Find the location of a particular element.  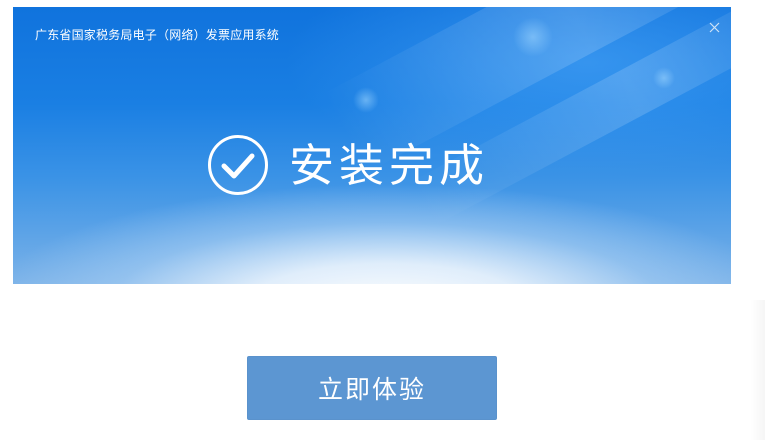

close-icon is located at coordinates (714, 27).